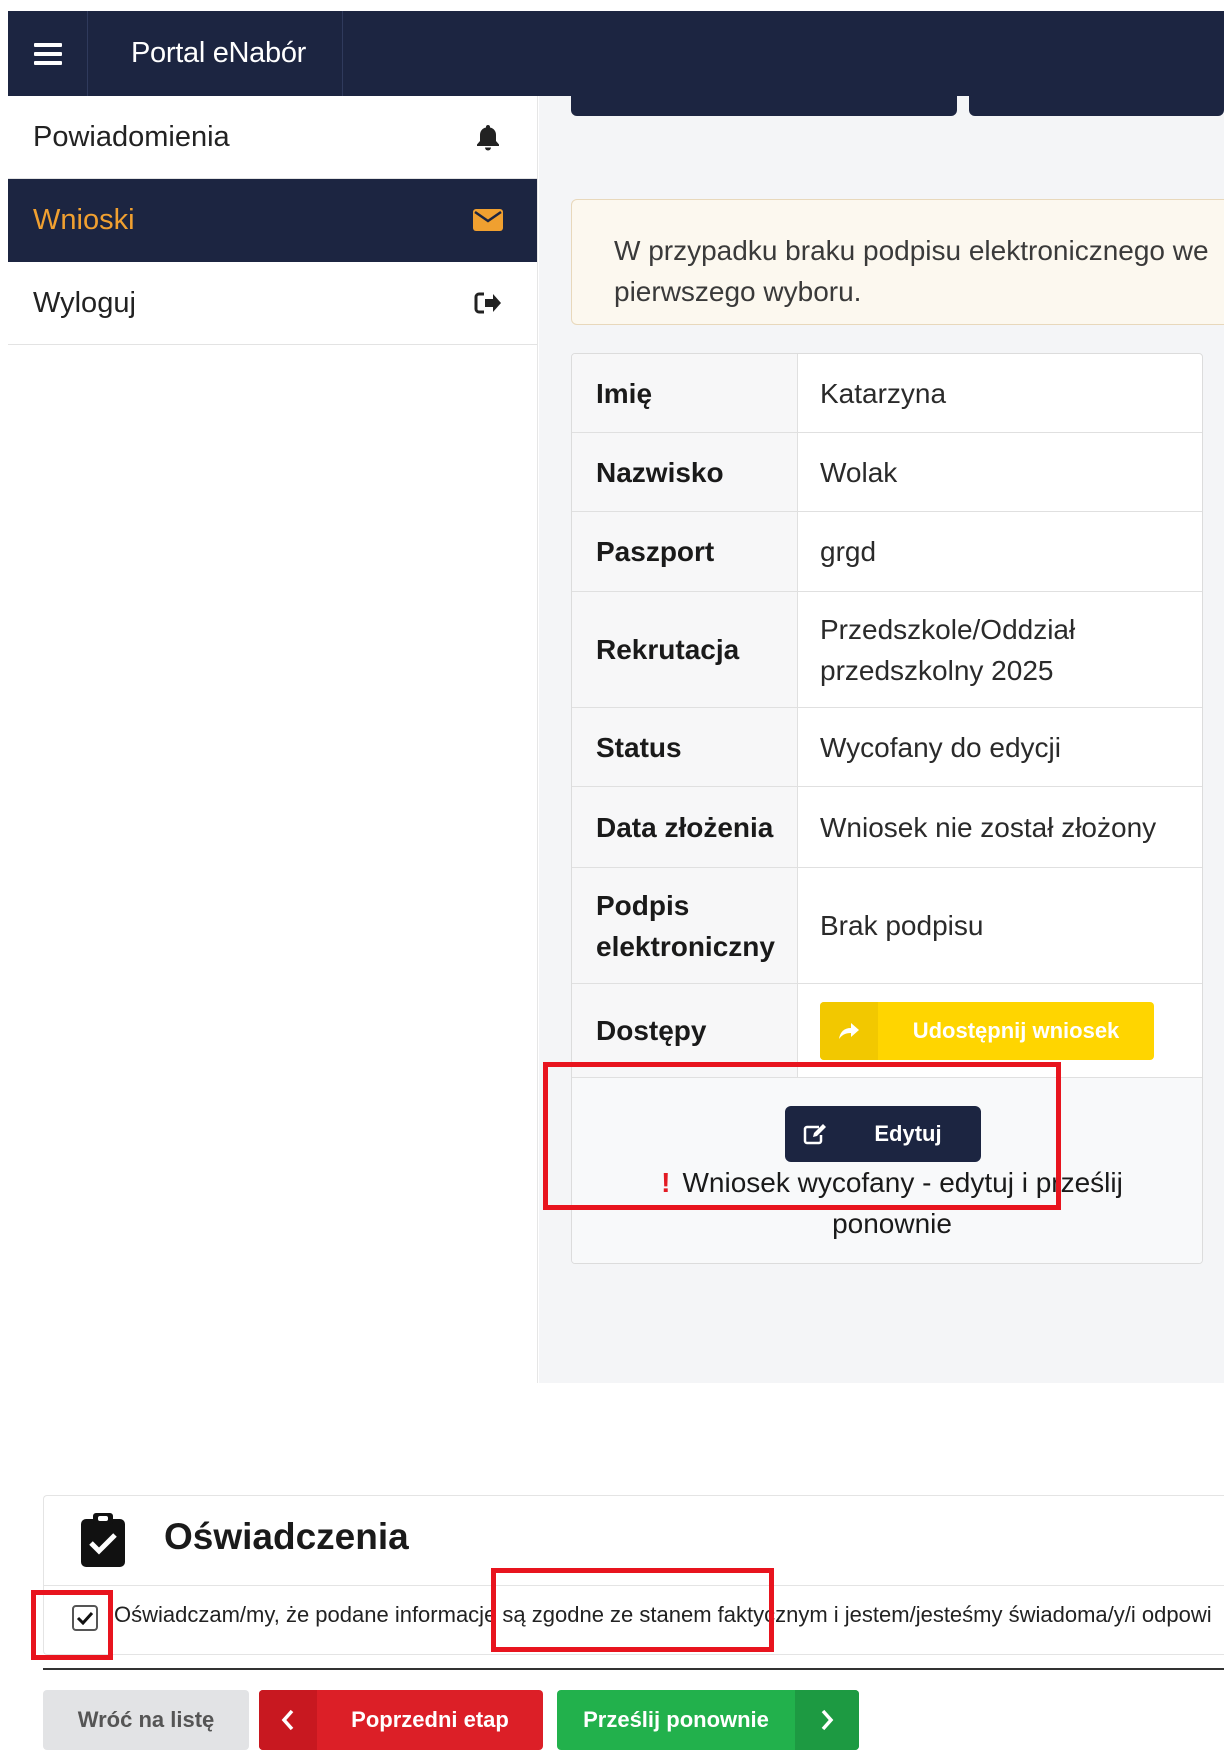 This screenshot has width=1224, height=1763. I want to click on top-navbar: Portal eNabór, so click(616, 53).